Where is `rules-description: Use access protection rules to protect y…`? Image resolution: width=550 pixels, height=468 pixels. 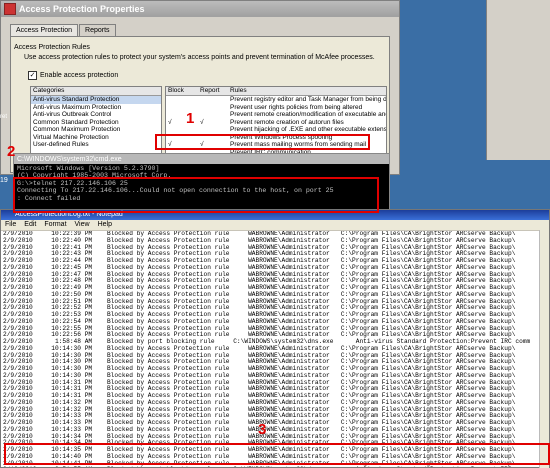 rules-description: Use access protection rules to protect y… is located at coordinates (199, 57).